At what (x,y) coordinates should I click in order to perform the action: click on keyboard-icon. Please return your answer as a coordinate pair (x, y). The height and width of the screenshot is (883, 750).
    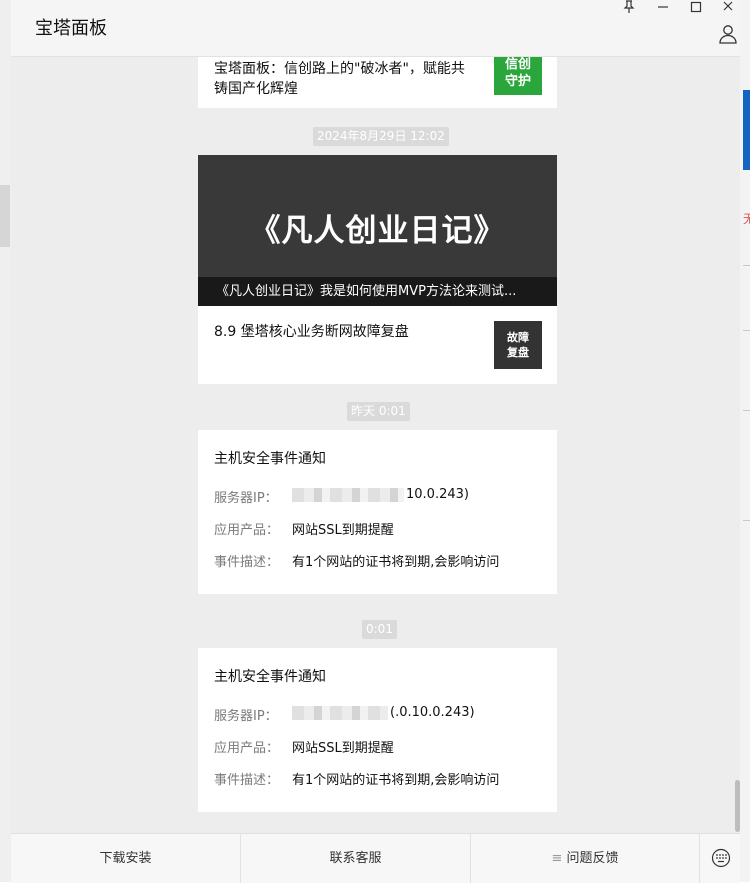
    Looking at the image, I should click on (721, 858).